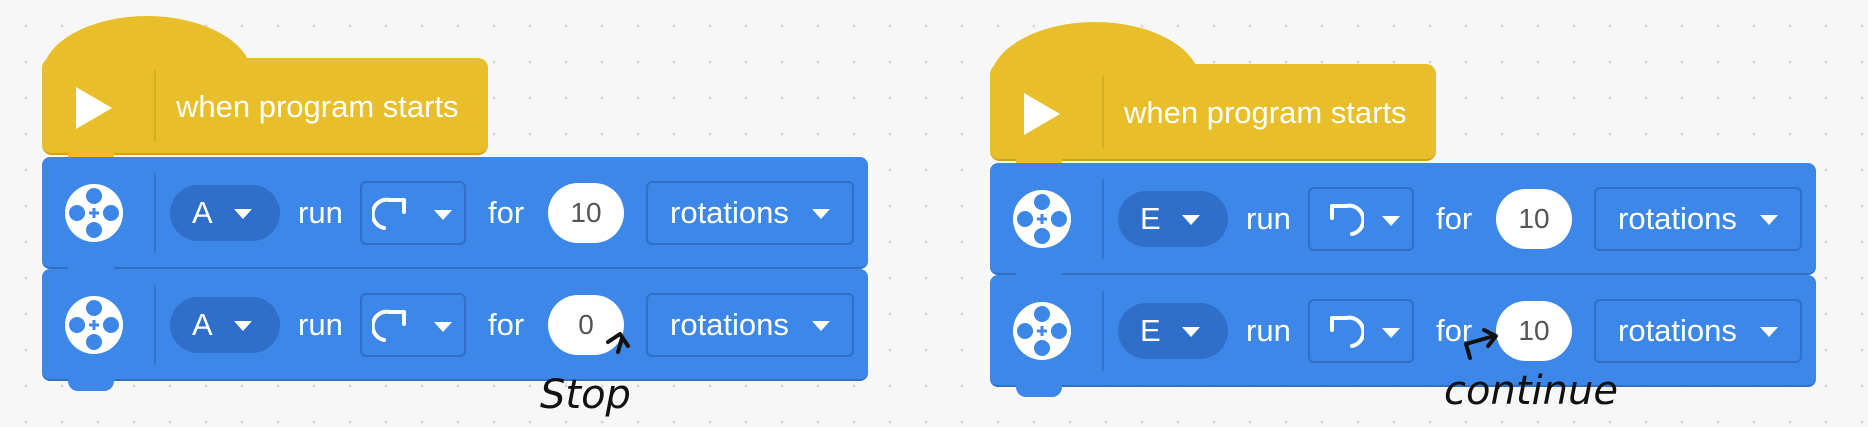 This screenshot has width=1868, height=427. What do you see at coordinates (1531, 391) in the screenshot?
I see `annotation-continue-text: continue` at bounding box center [1531, 391].